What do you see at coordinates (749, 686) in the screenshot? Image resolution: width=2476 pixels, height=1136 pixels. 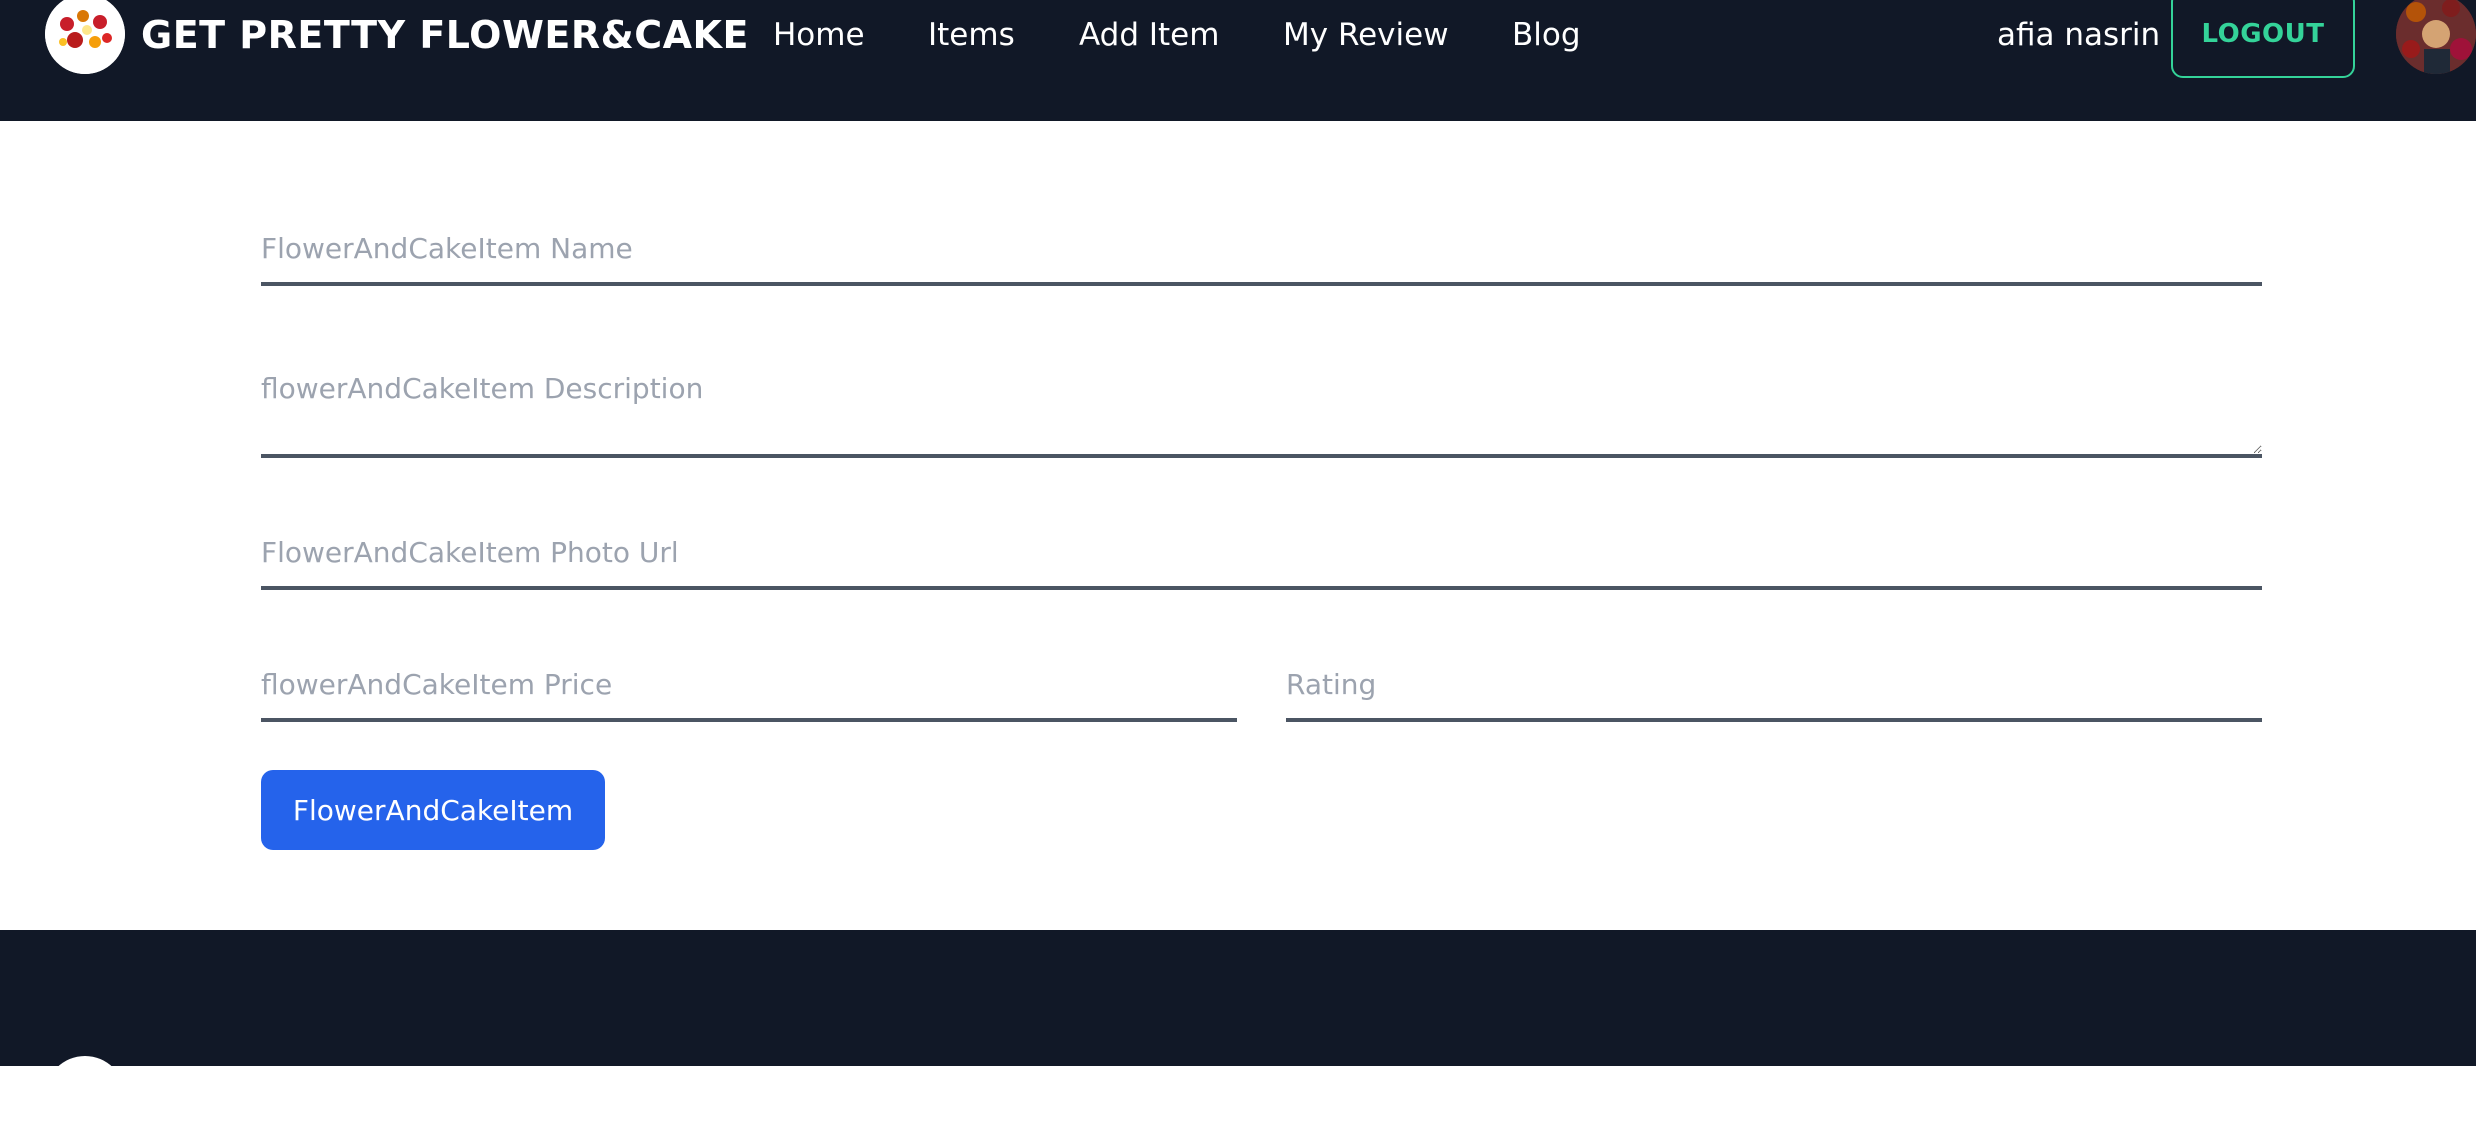 I see `item-price-input` at bounding box center [749, 686].